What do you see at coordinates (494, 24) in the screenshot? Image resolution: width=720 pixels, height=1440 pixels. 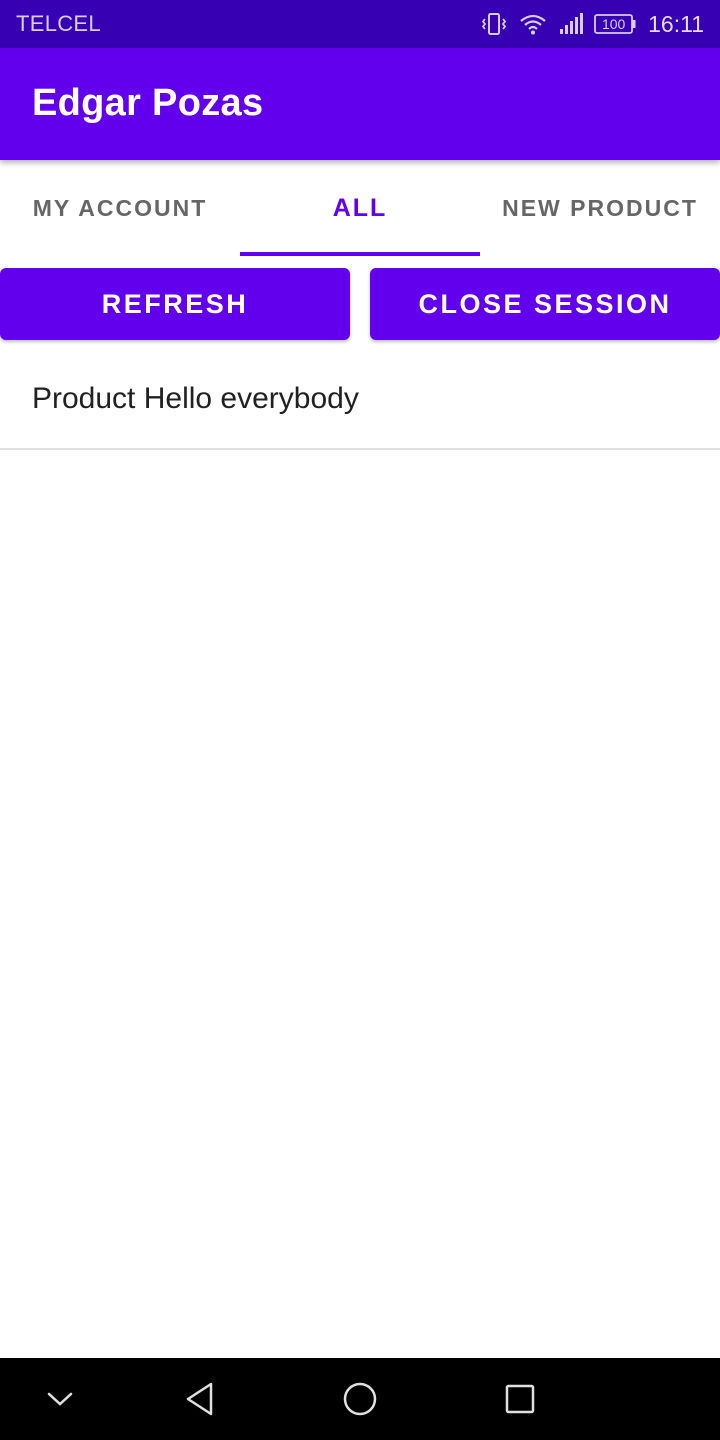 I see `vibrate-icon` at bounding box center [494, 24].